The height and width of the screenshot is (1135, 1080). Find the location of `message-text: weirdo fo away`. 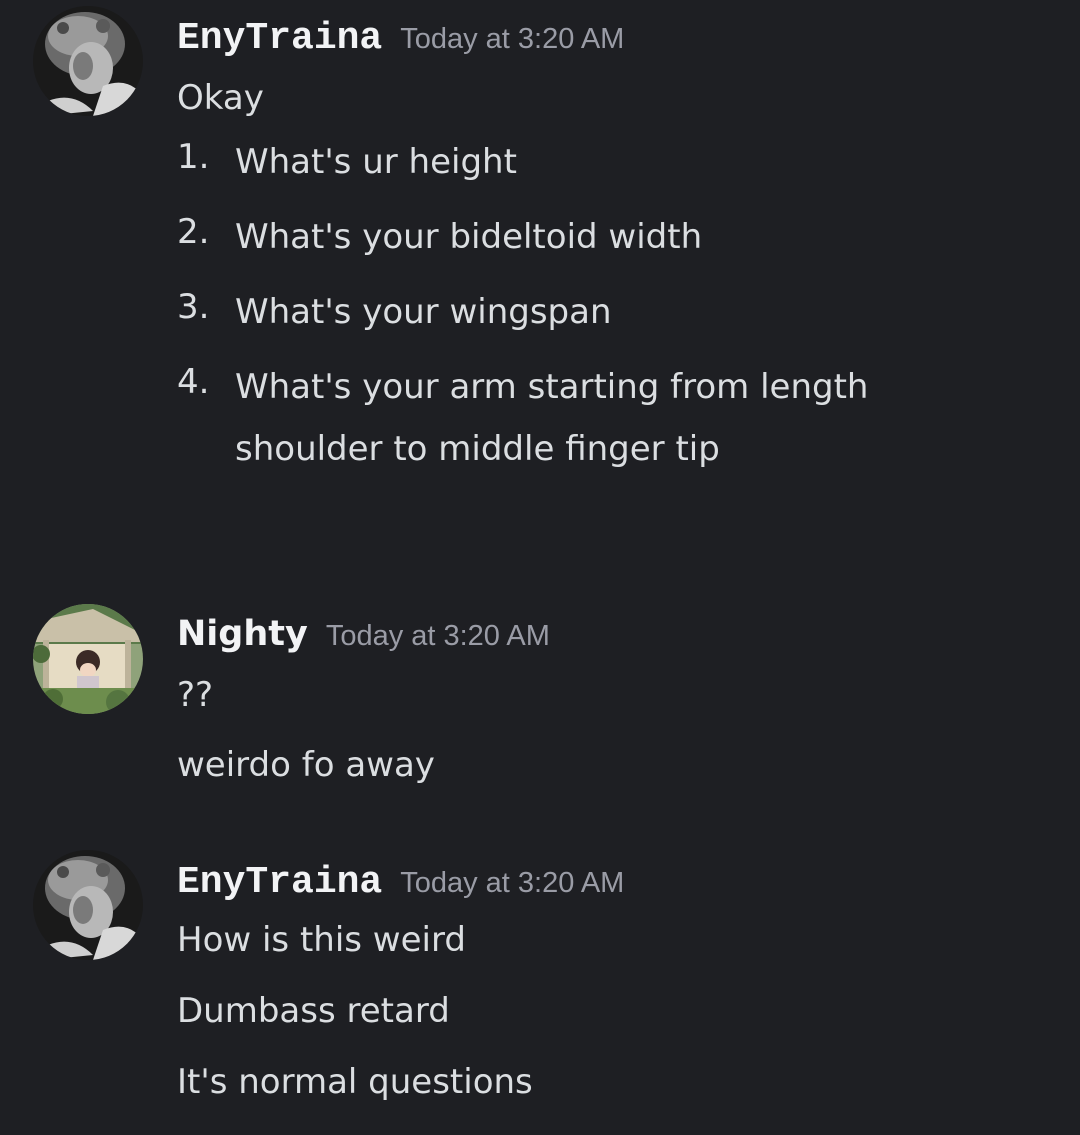

message-text: weirdo fo away is located at coordinates (306, 765).